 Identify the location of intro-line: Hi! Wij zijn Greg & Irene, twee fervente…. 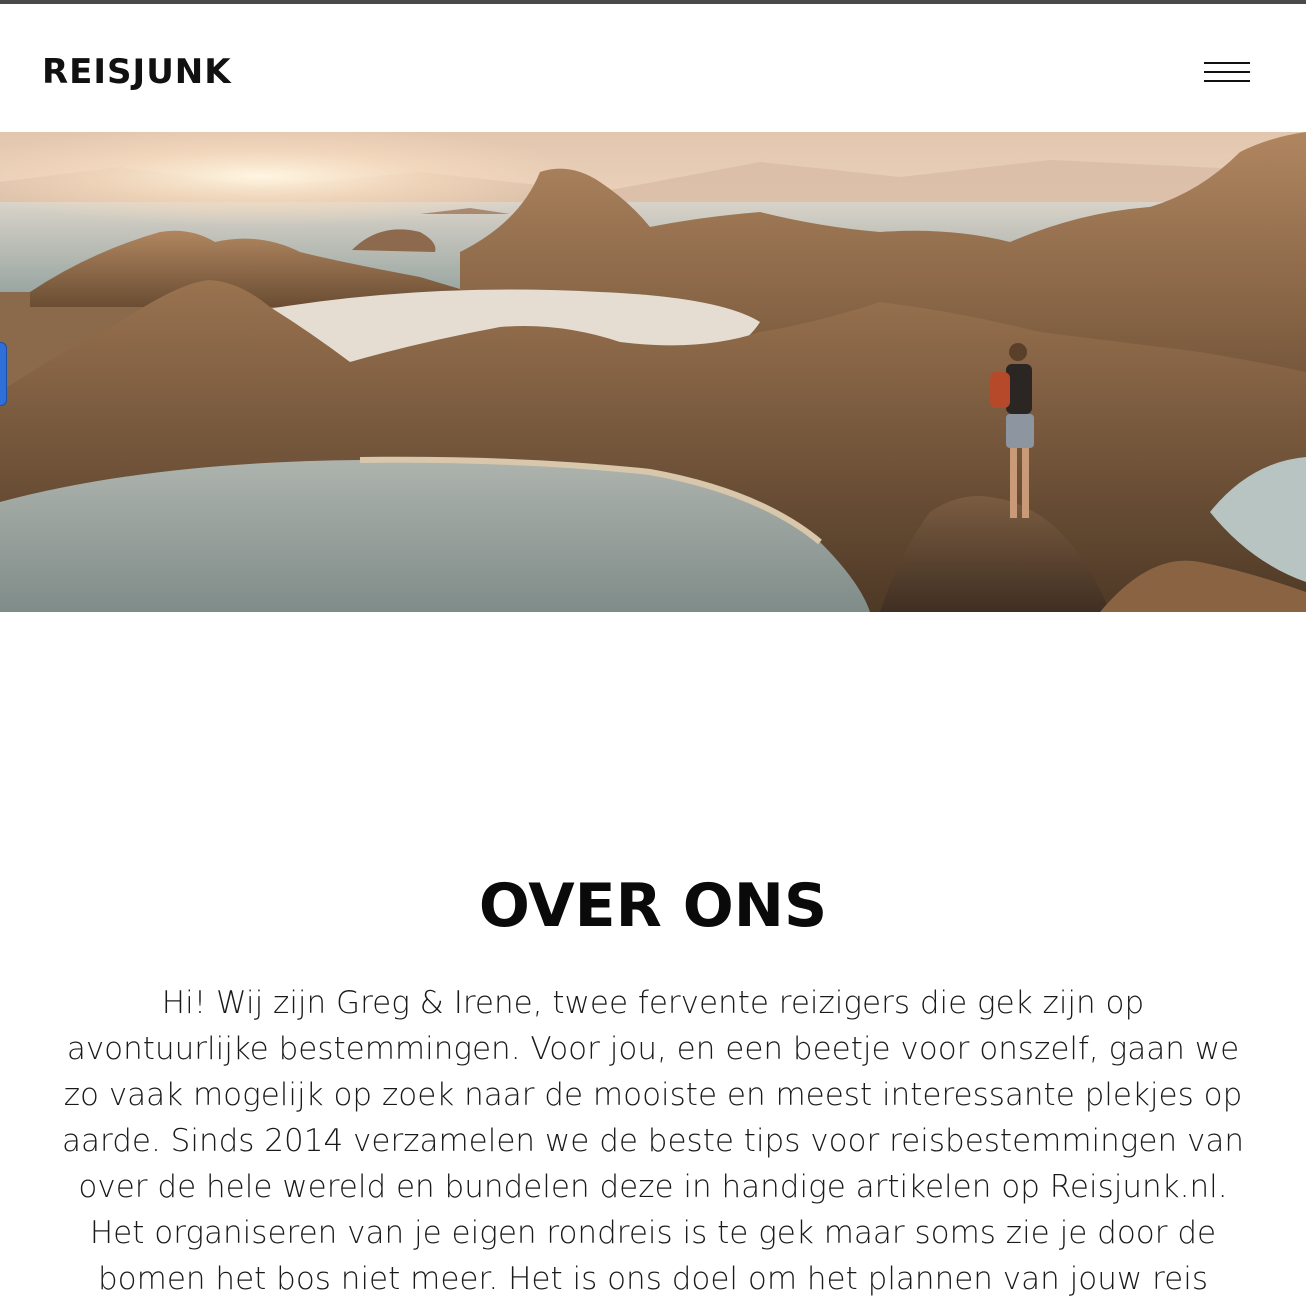
(653, 1003).